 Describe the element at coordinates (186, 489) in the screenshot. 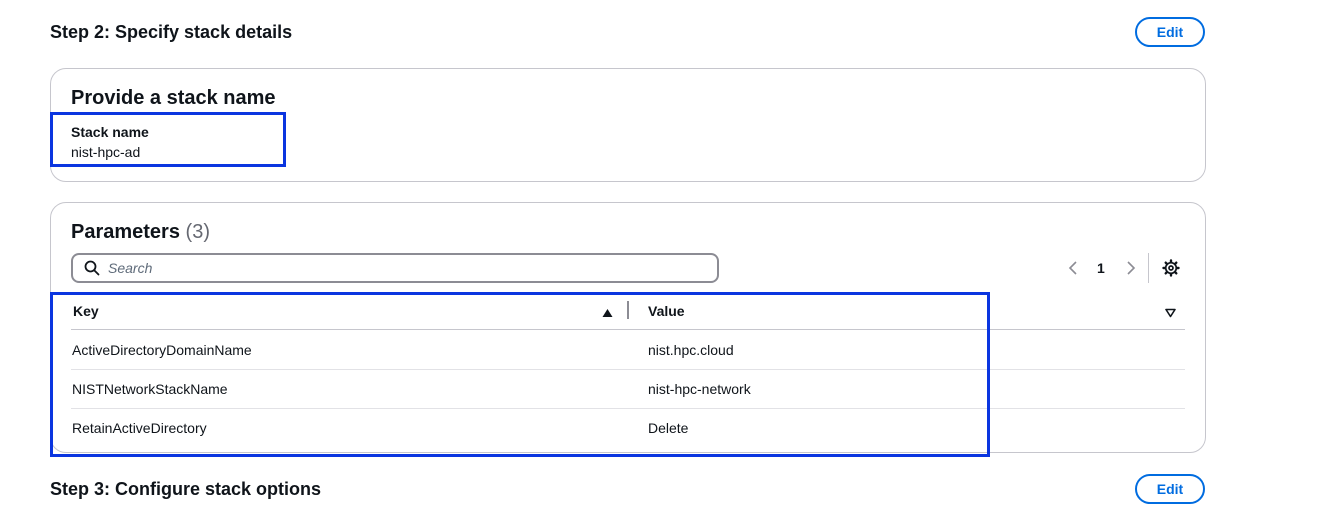

I see `step3-title: Step 3: Configure stack options` at that location.